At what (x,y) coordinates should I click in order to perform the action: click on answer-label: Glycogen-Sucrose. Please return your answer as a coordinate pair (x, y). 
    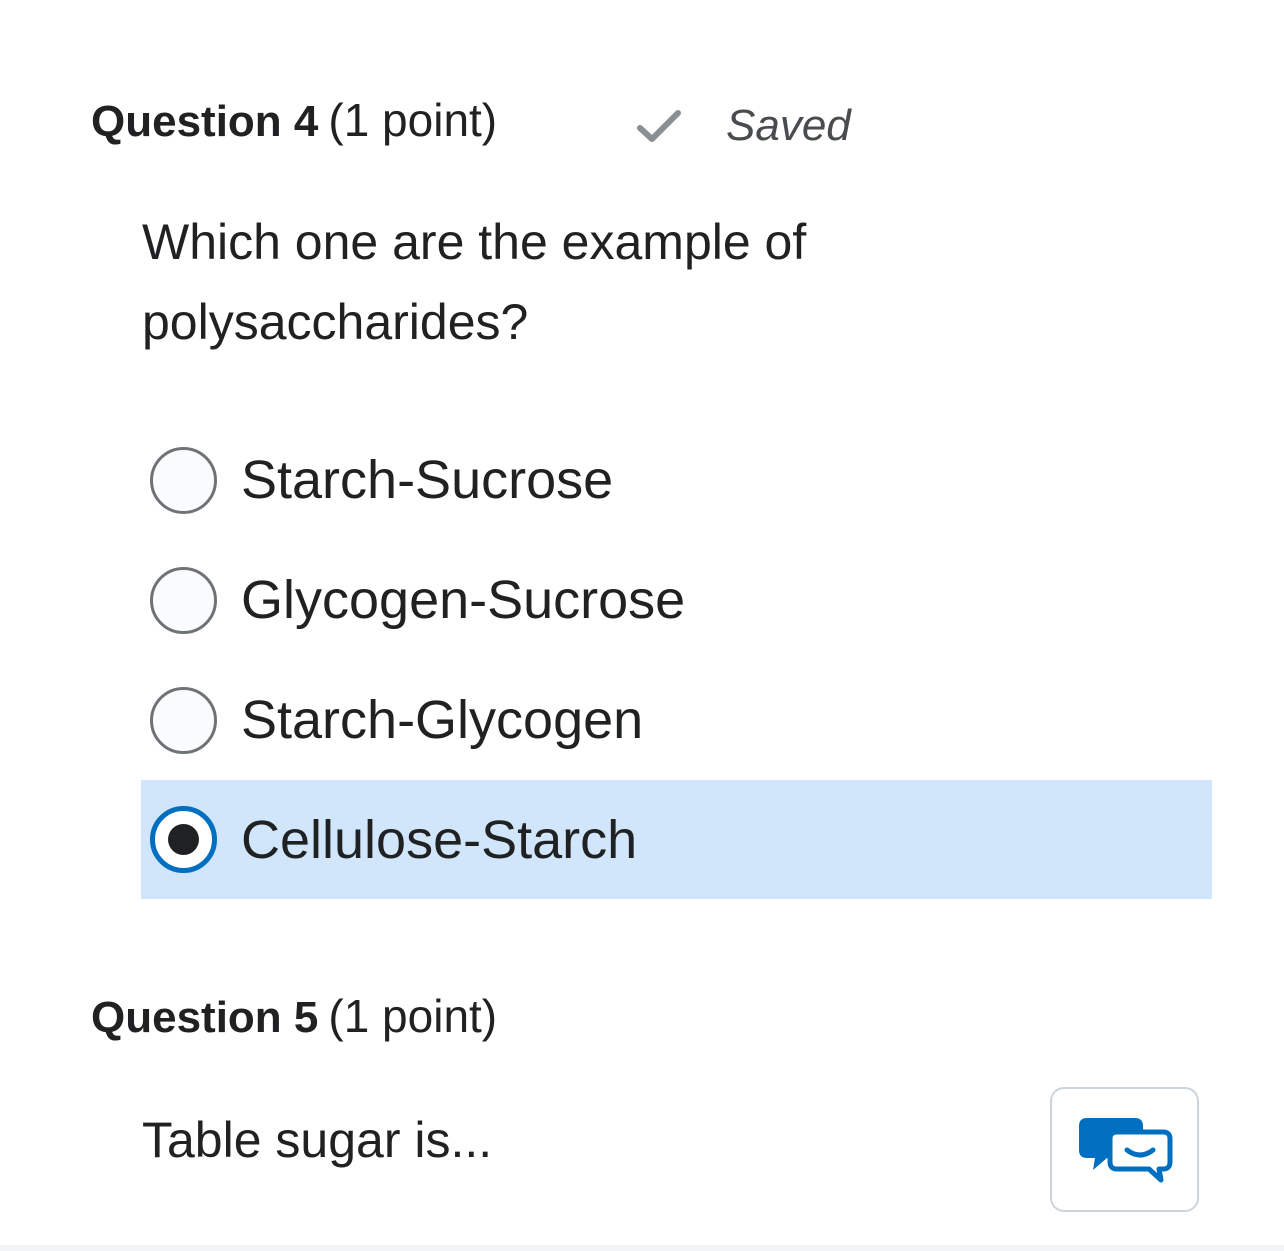
    Looking at the image, I should click on (463, 600).